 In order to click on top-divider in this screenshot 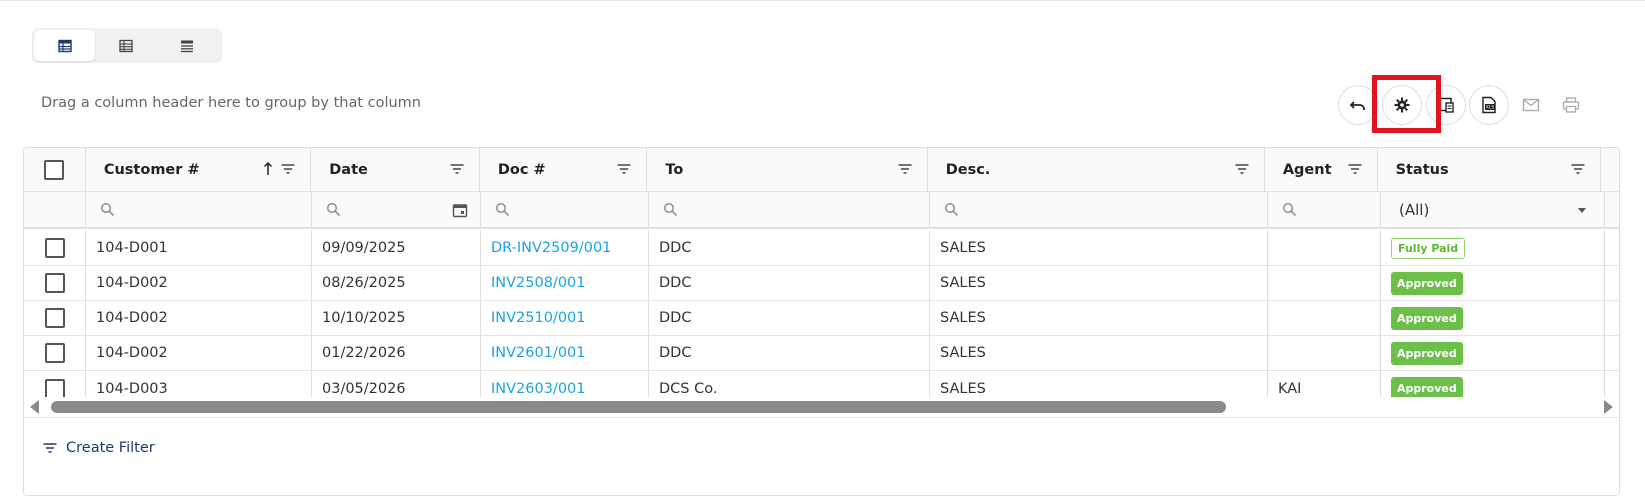, I will do `click(822, 0)`.